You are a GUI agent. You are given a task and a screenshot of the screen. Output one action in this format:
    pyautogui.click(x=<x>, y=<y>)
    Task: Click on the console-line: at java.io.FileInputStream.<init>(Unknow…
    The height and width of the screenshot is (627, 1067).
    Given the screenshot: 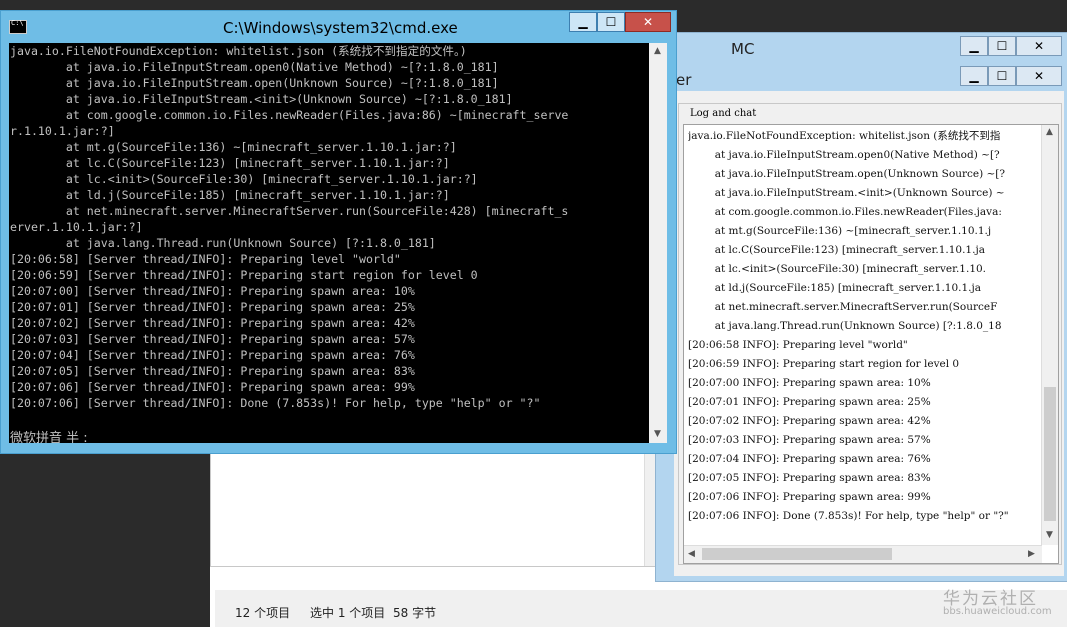 What is the action you would take?
    pyautogui.click(x=261, y=99)
    